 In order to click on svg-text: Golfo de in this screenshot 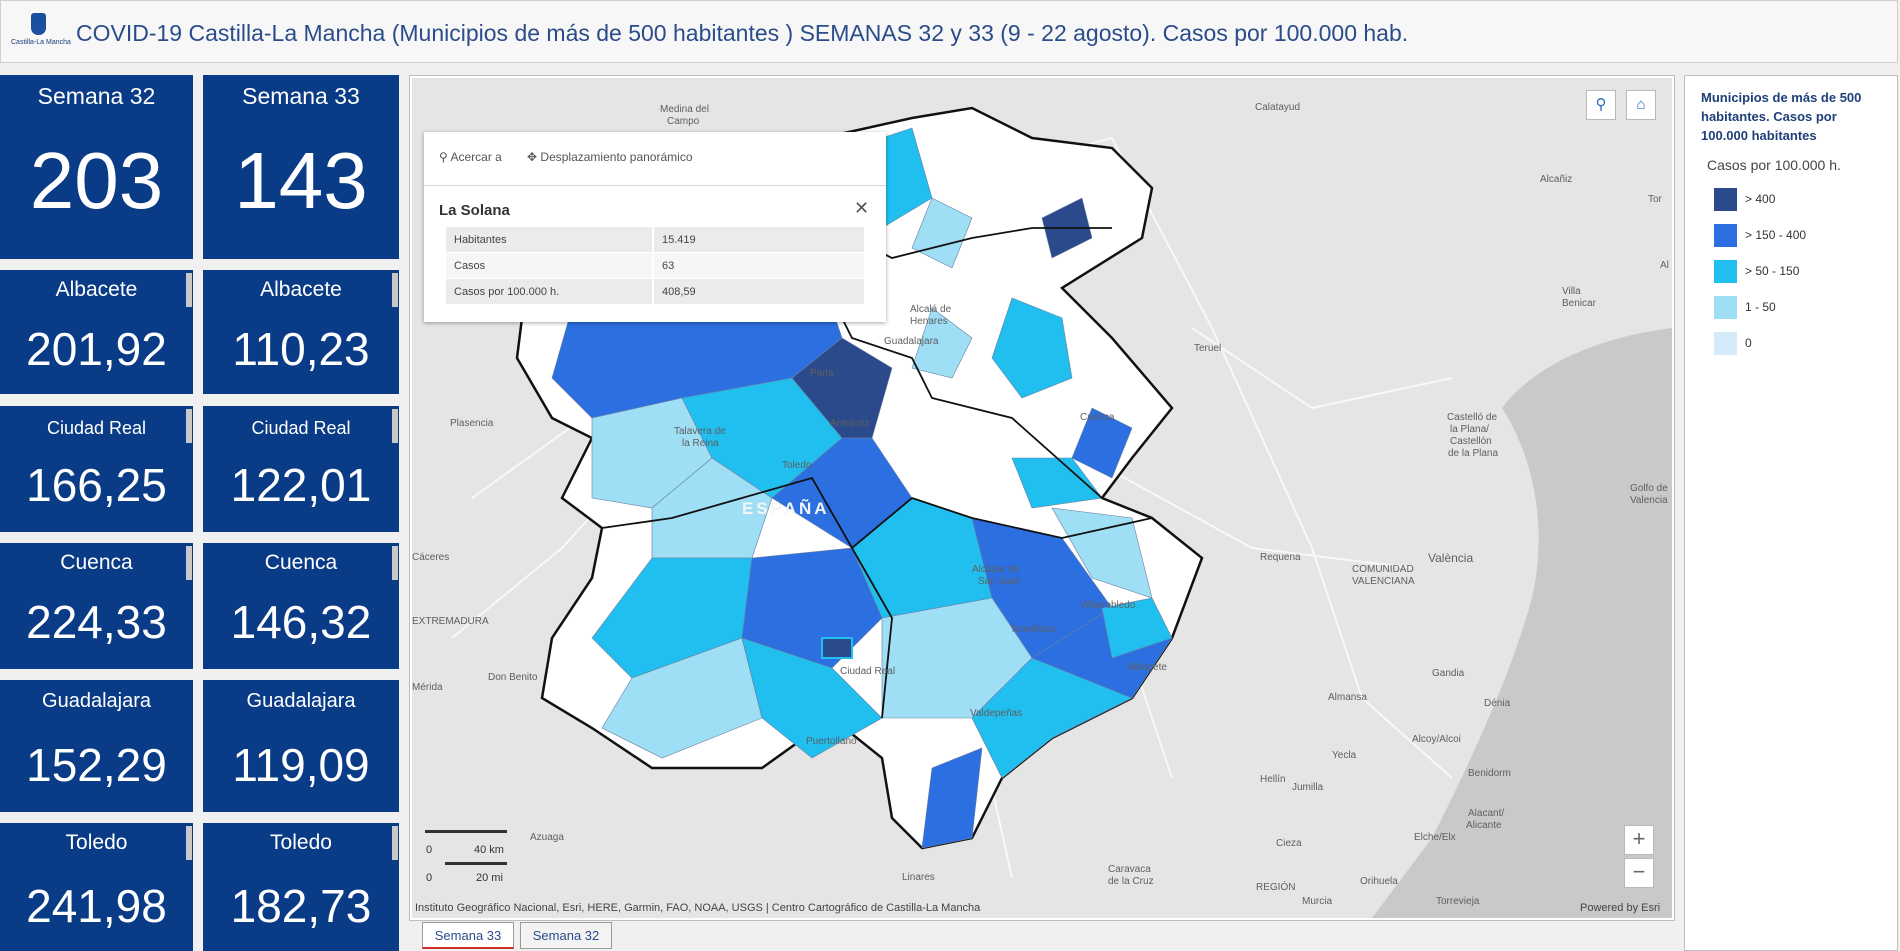, I will do `click(1649, 488)`.